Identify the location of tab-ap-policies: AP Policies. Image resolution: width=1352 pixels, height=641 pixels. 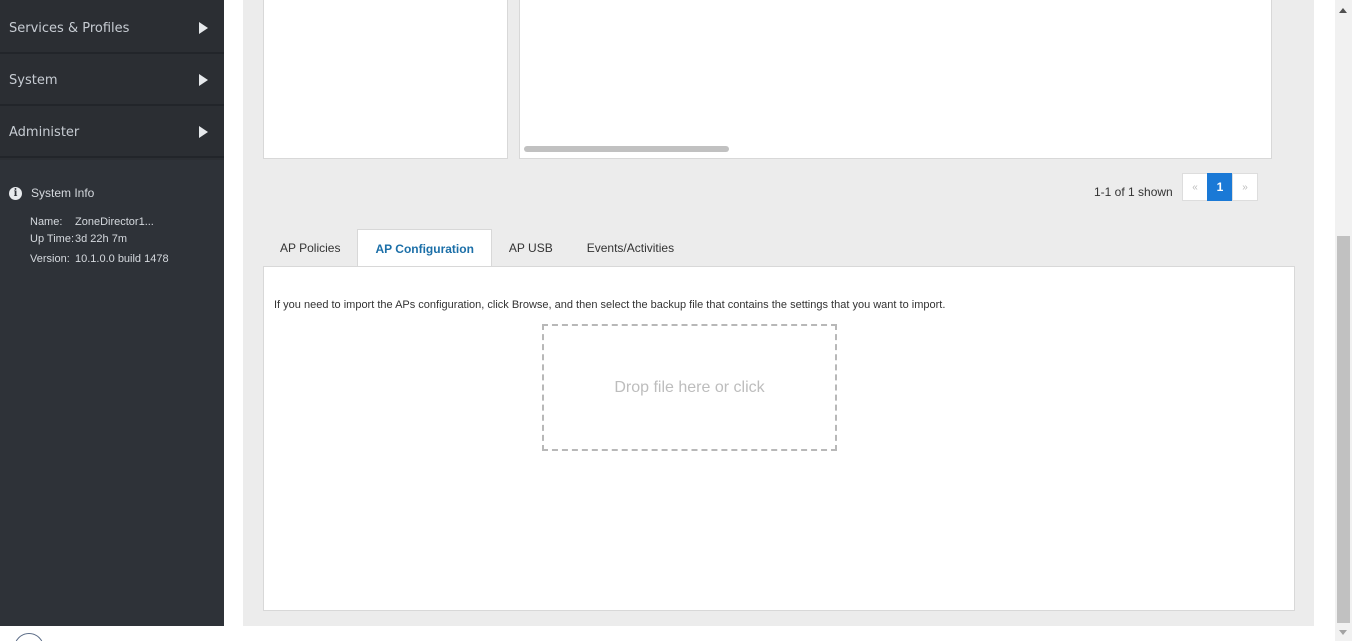
(310, 248).